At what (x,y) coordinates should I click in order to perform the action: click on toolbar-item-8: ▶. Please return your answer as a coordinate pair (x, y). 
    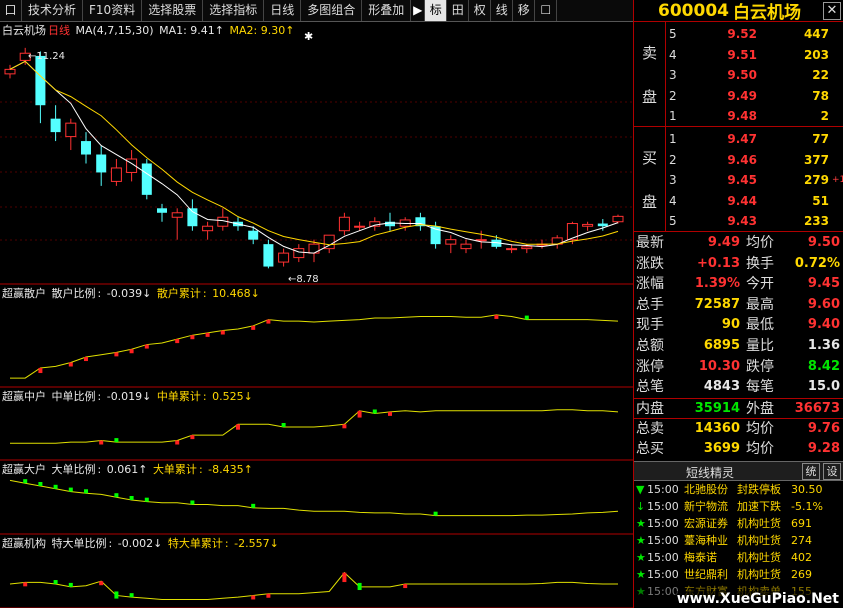
    Looking at the image, I should click on (418, 10).